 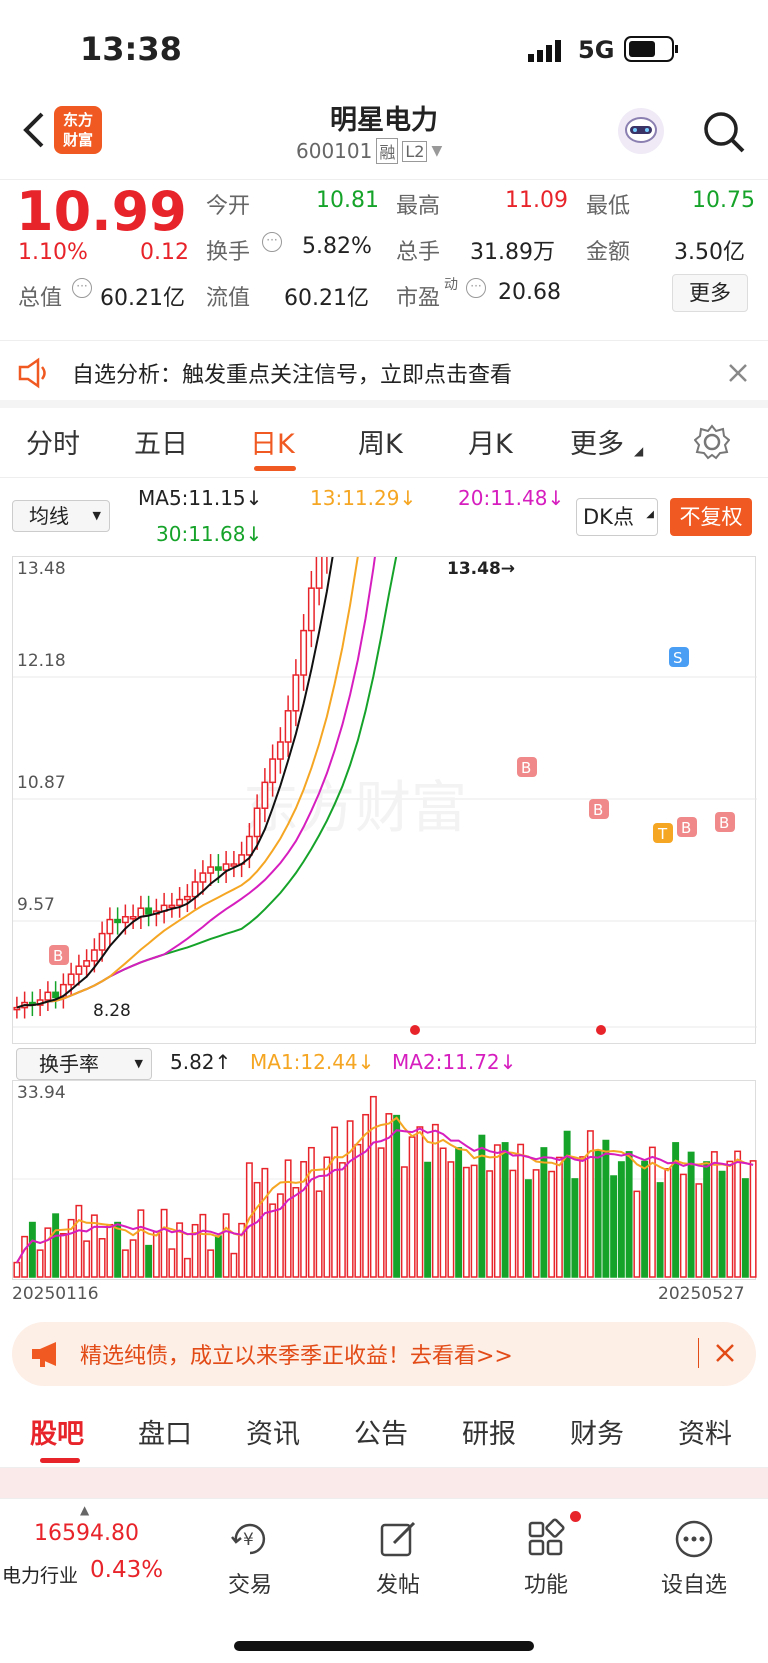 What do you see at coordinates (363, 498) in the screenshot?
I see `ma13-value: 13:11.29↓` at bounding box center [363, 498].